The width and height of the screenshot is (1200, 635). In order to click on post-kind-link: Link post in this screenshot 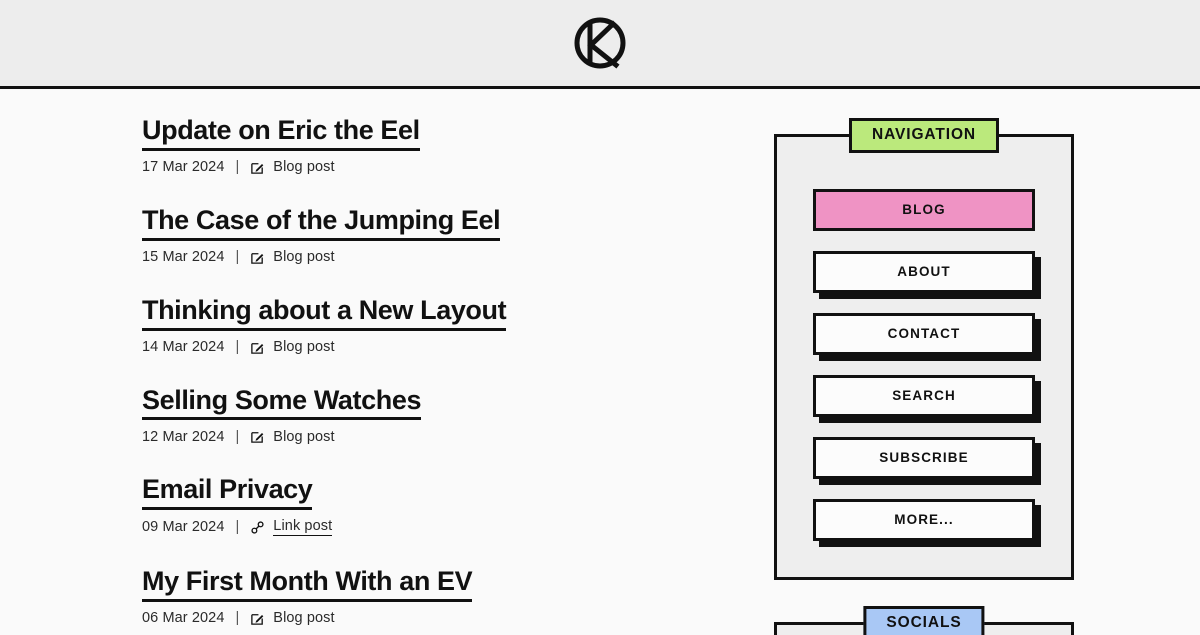, I will do `click(303, 527)`.